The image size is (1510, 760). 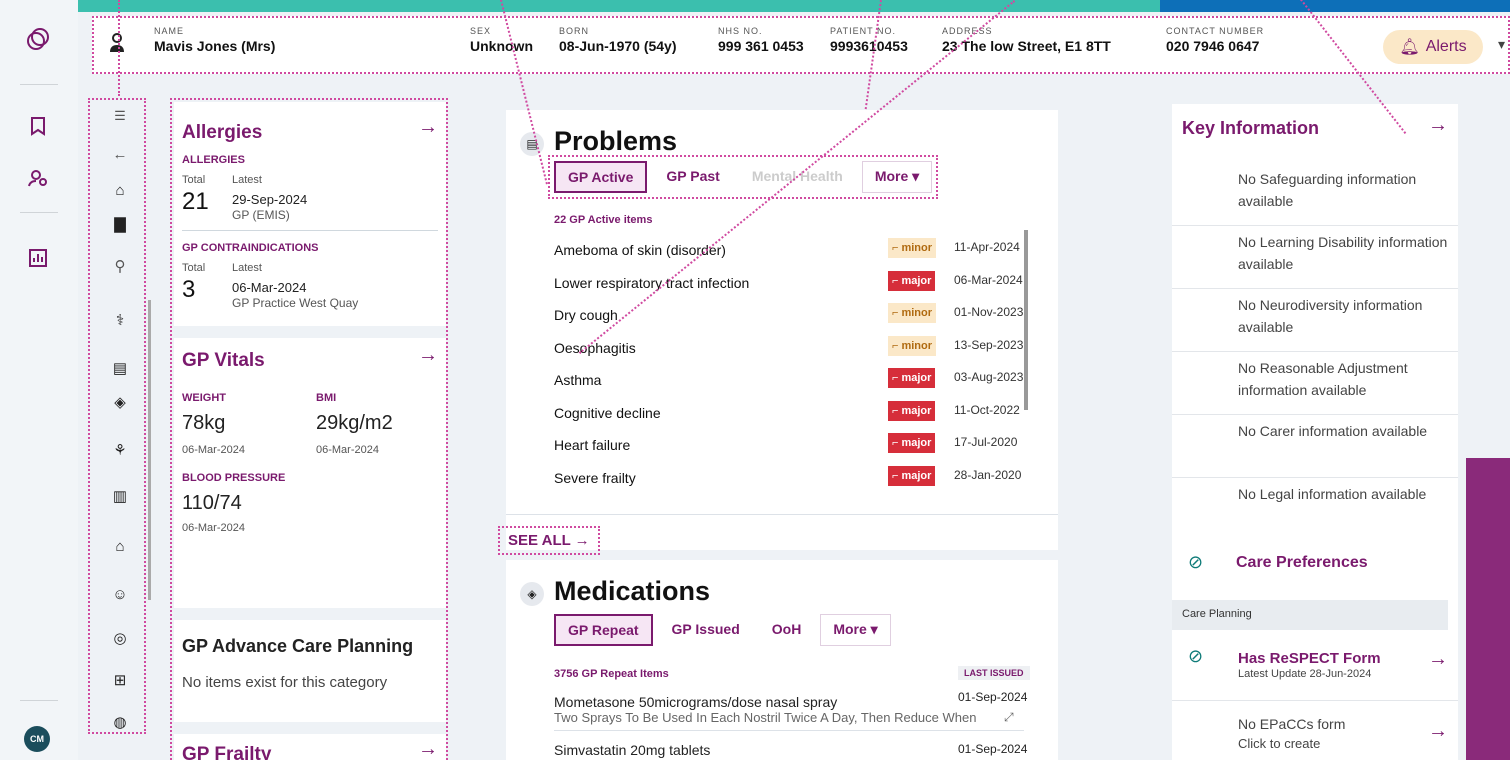 I want to click on rail-divider, so click(x=39, y=212).